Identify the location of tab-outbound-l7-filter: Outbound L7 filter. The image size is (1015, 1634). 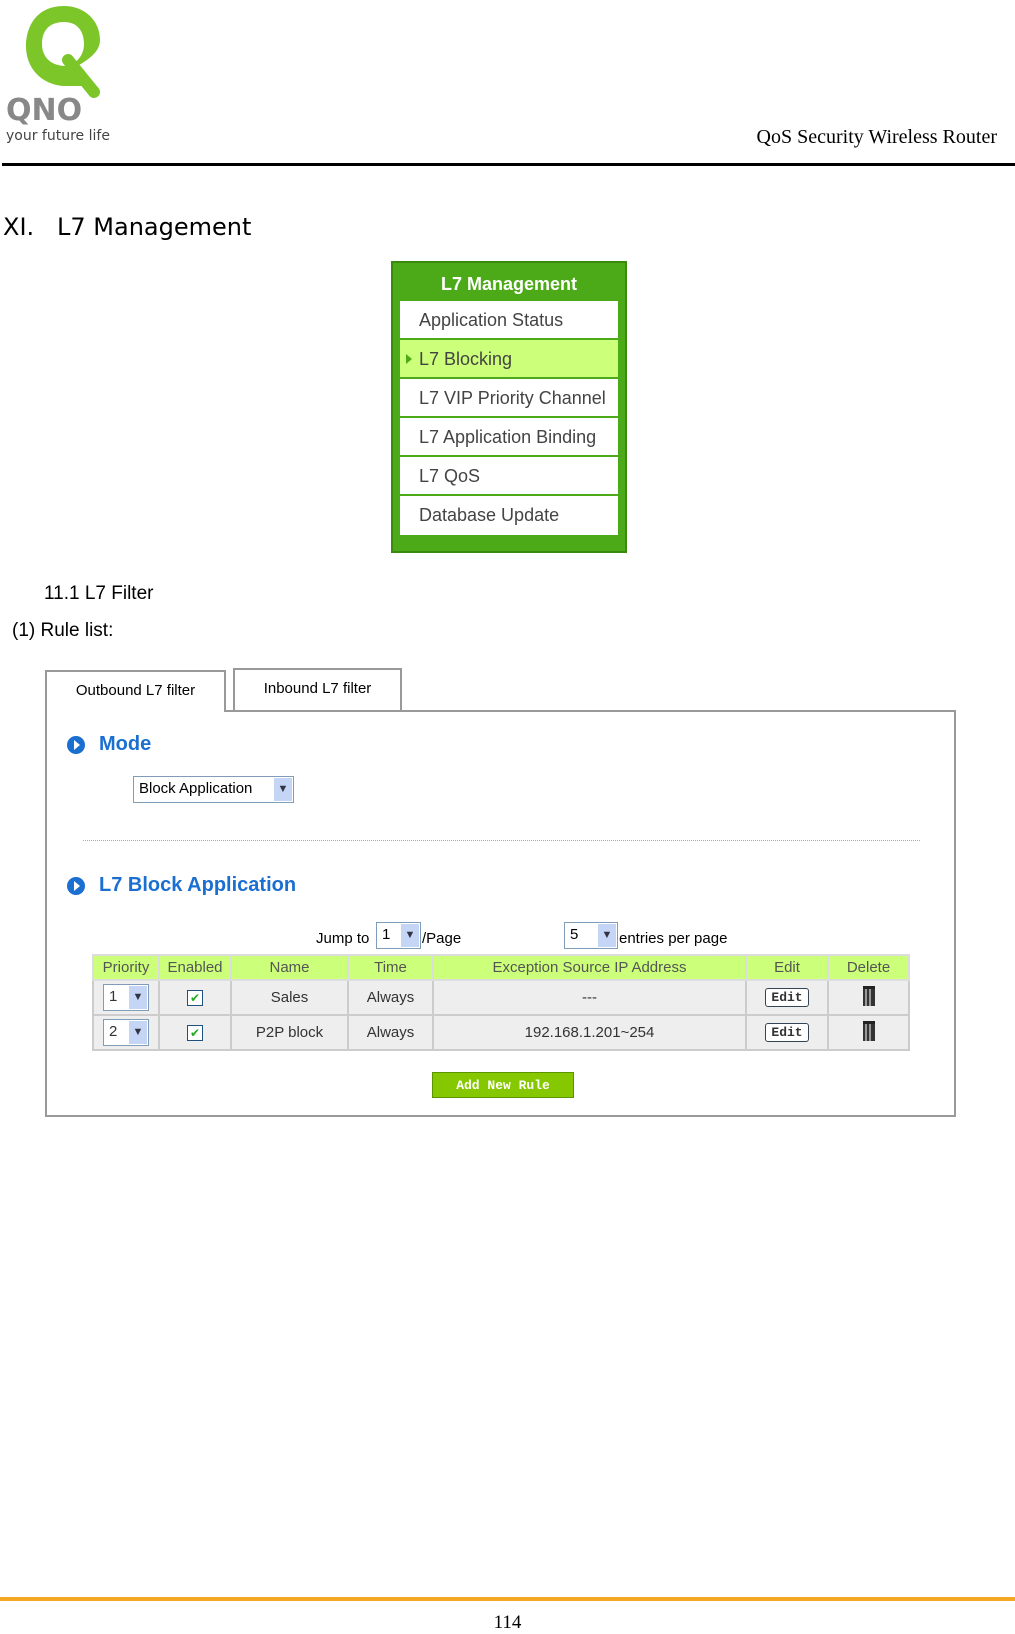
(135, 691).